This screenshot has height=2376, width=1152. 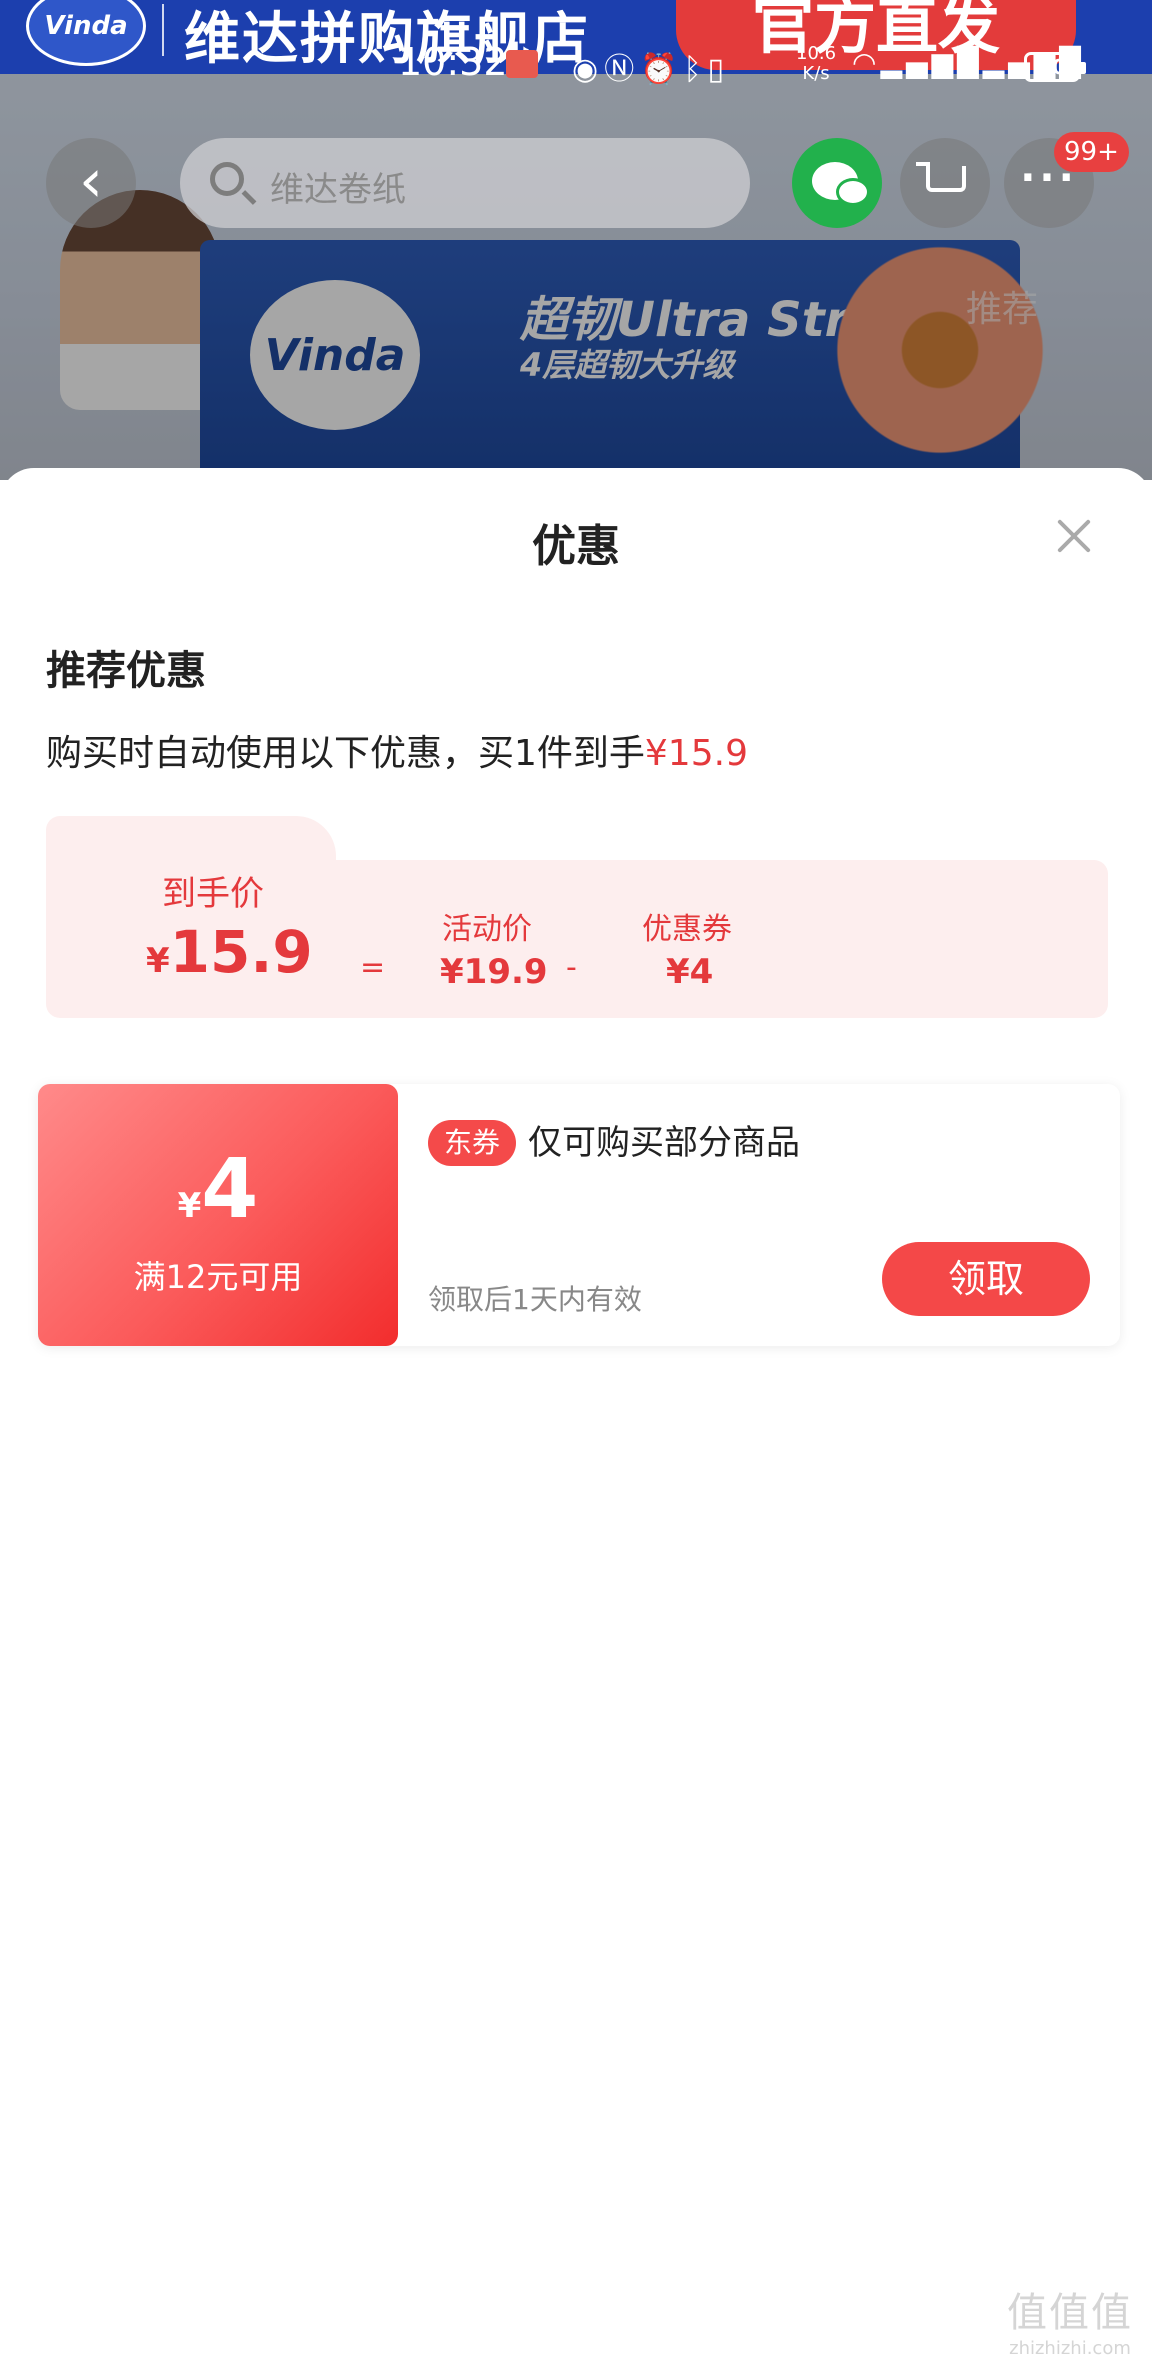 What do you see at coordinates (577, 917) in the screenshot?
I see `price-calculation: 到手价 ¥15.9 = 活动价 ¥19.9 - 优惠券 ¥4` at bounding box center [577, 917].